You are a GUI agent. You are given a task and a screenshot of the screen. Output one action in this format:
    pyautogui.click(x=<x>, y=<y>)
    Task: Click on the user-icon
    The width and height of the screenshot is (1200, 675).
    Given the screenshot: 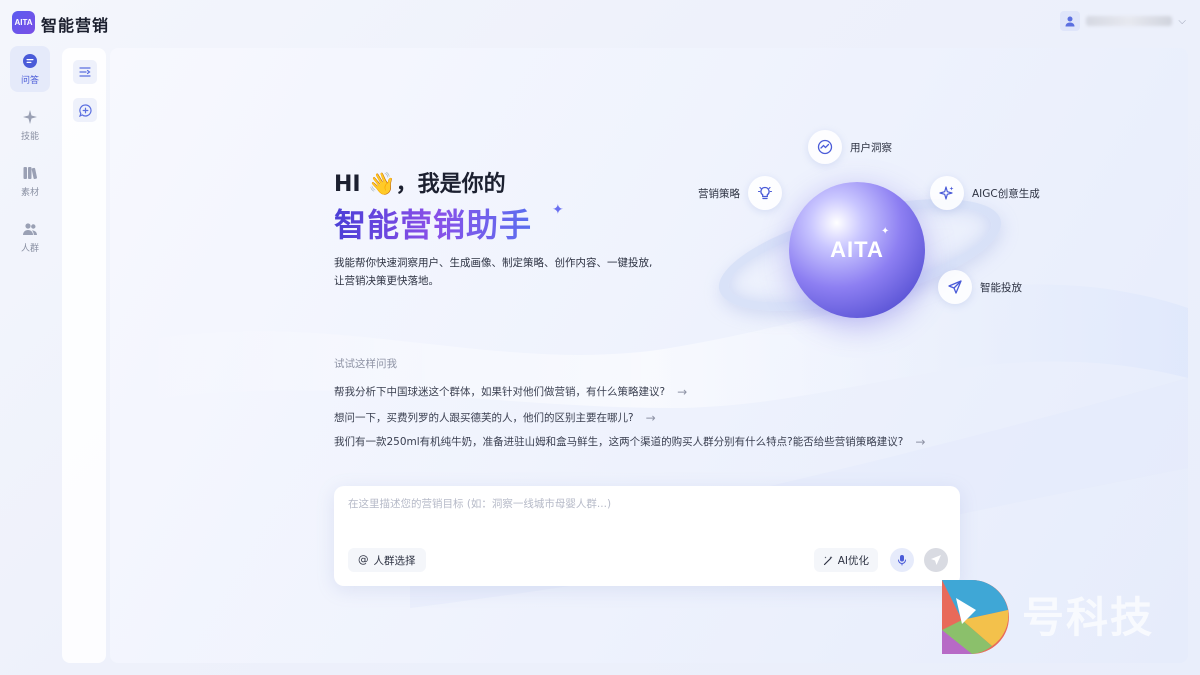 What is the action you would take?
    pyautogui.click(x=1070, y=21)
    